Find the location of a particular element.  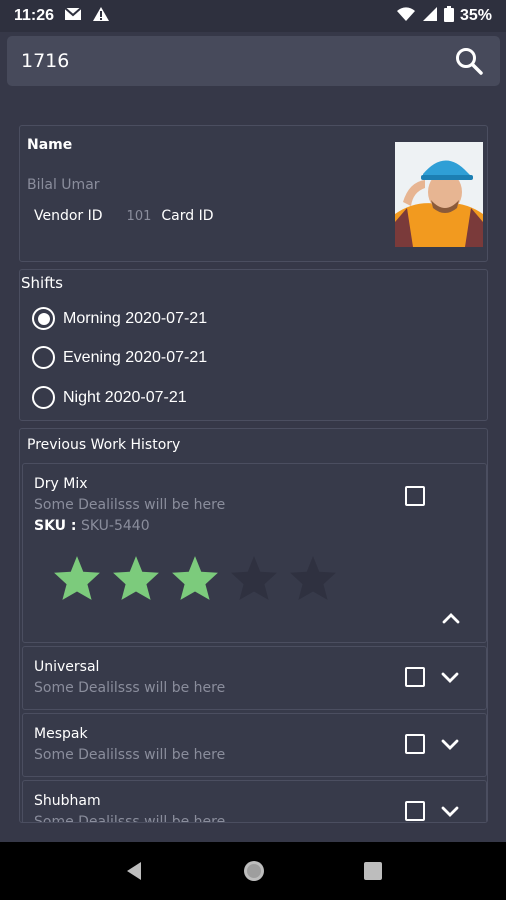

history-item-mespak: Mespak Some Dealilsss will be here is located at coordinates (254, 745).